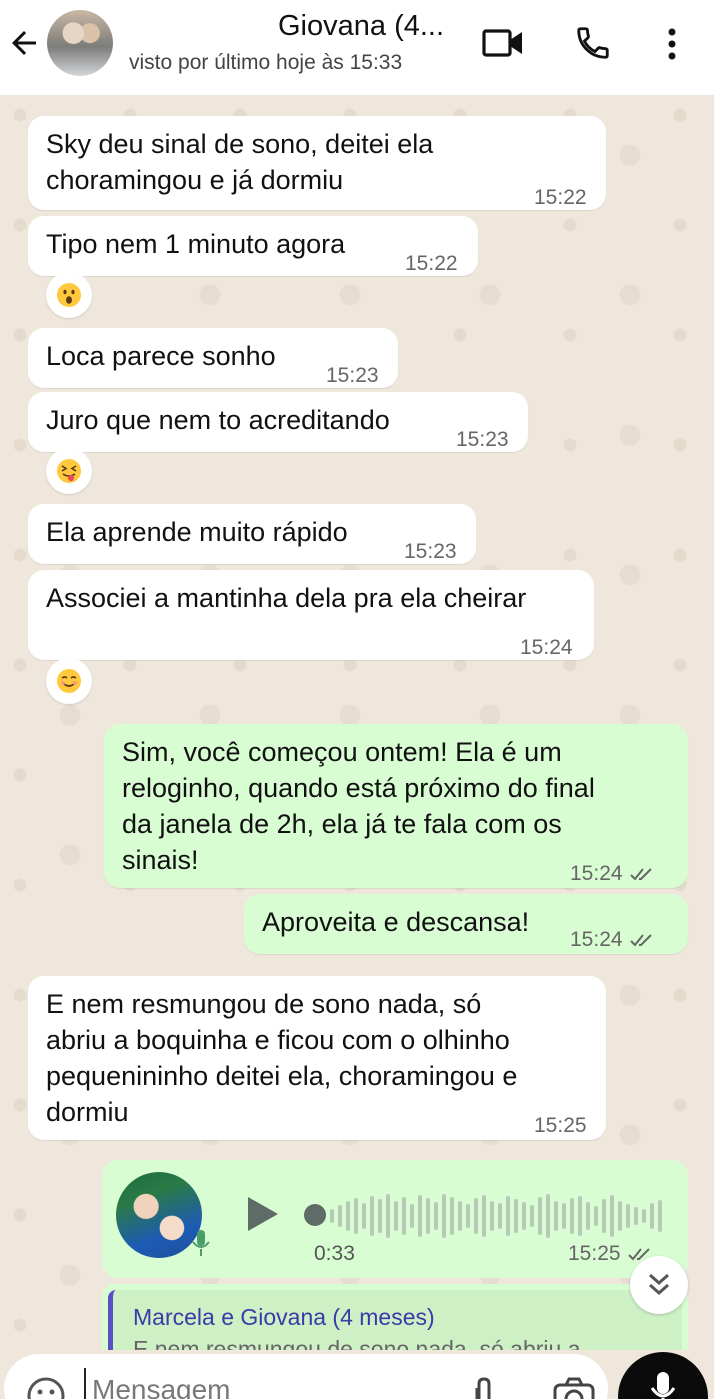  Describe the element at coordinates (266, 62) in the screenshot. I see `last-seen-status: visto por último hoje às 15:33` at that location.